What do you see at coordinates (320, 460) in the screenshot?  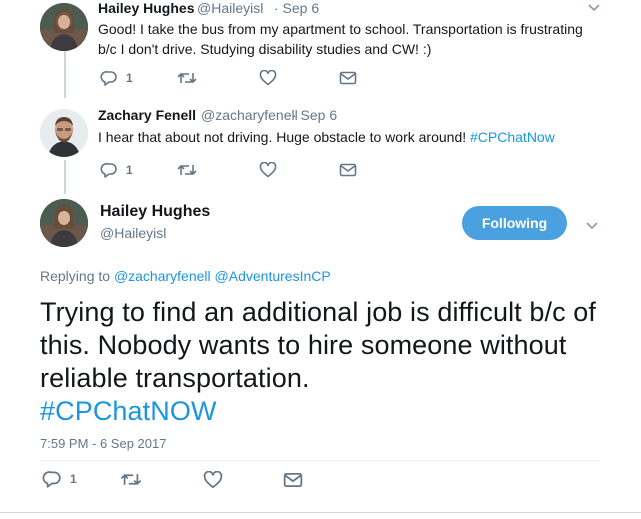 I see `divider` at bounding box center [320, 460].